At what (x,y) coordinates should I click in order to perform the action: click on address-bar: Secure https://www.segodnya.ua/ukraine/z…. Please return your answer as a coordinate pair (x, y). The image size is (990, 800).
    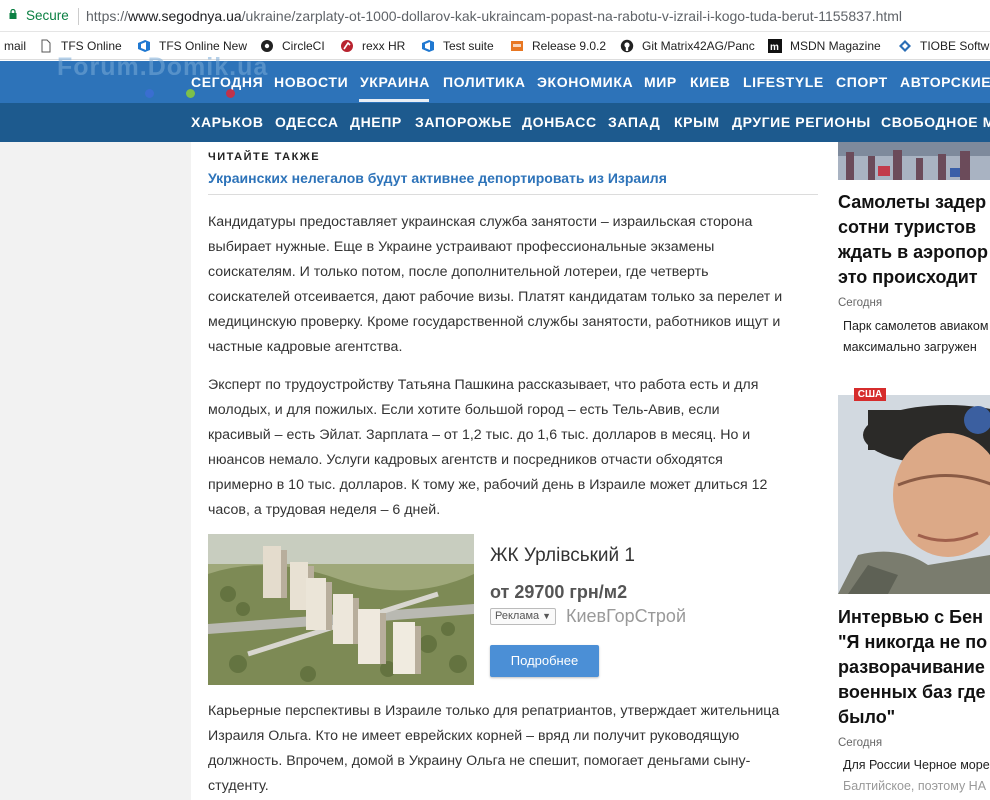
    Looking at the image, I should click on (495, 16).